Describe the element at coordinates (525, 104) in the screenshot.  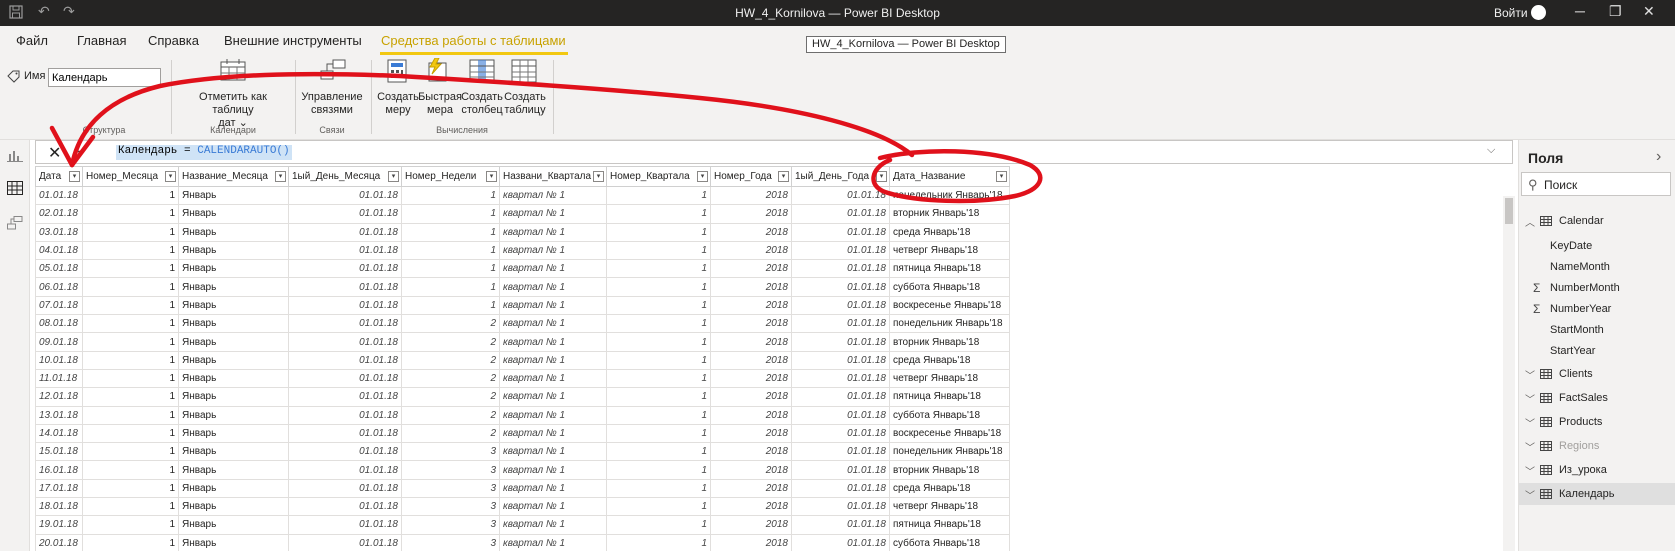
I see `new-table-button: Создать таблицу` at that location.